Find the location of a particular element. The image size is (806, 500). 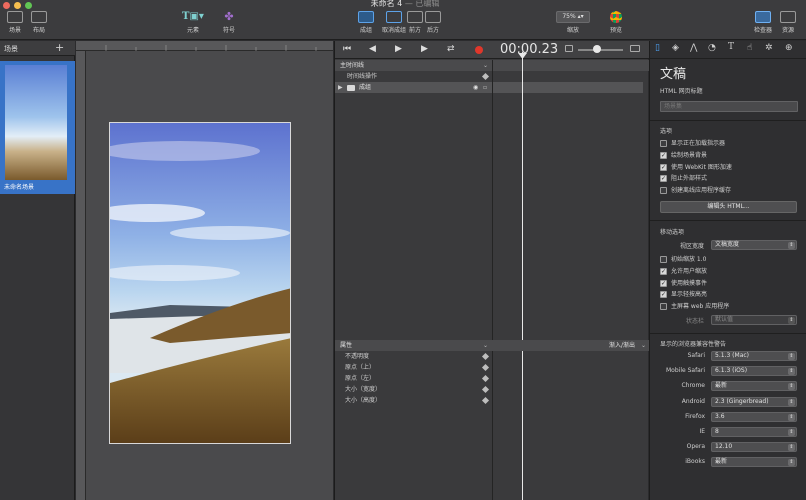

play-icon: ▶ is located at coordinates (398, 49).